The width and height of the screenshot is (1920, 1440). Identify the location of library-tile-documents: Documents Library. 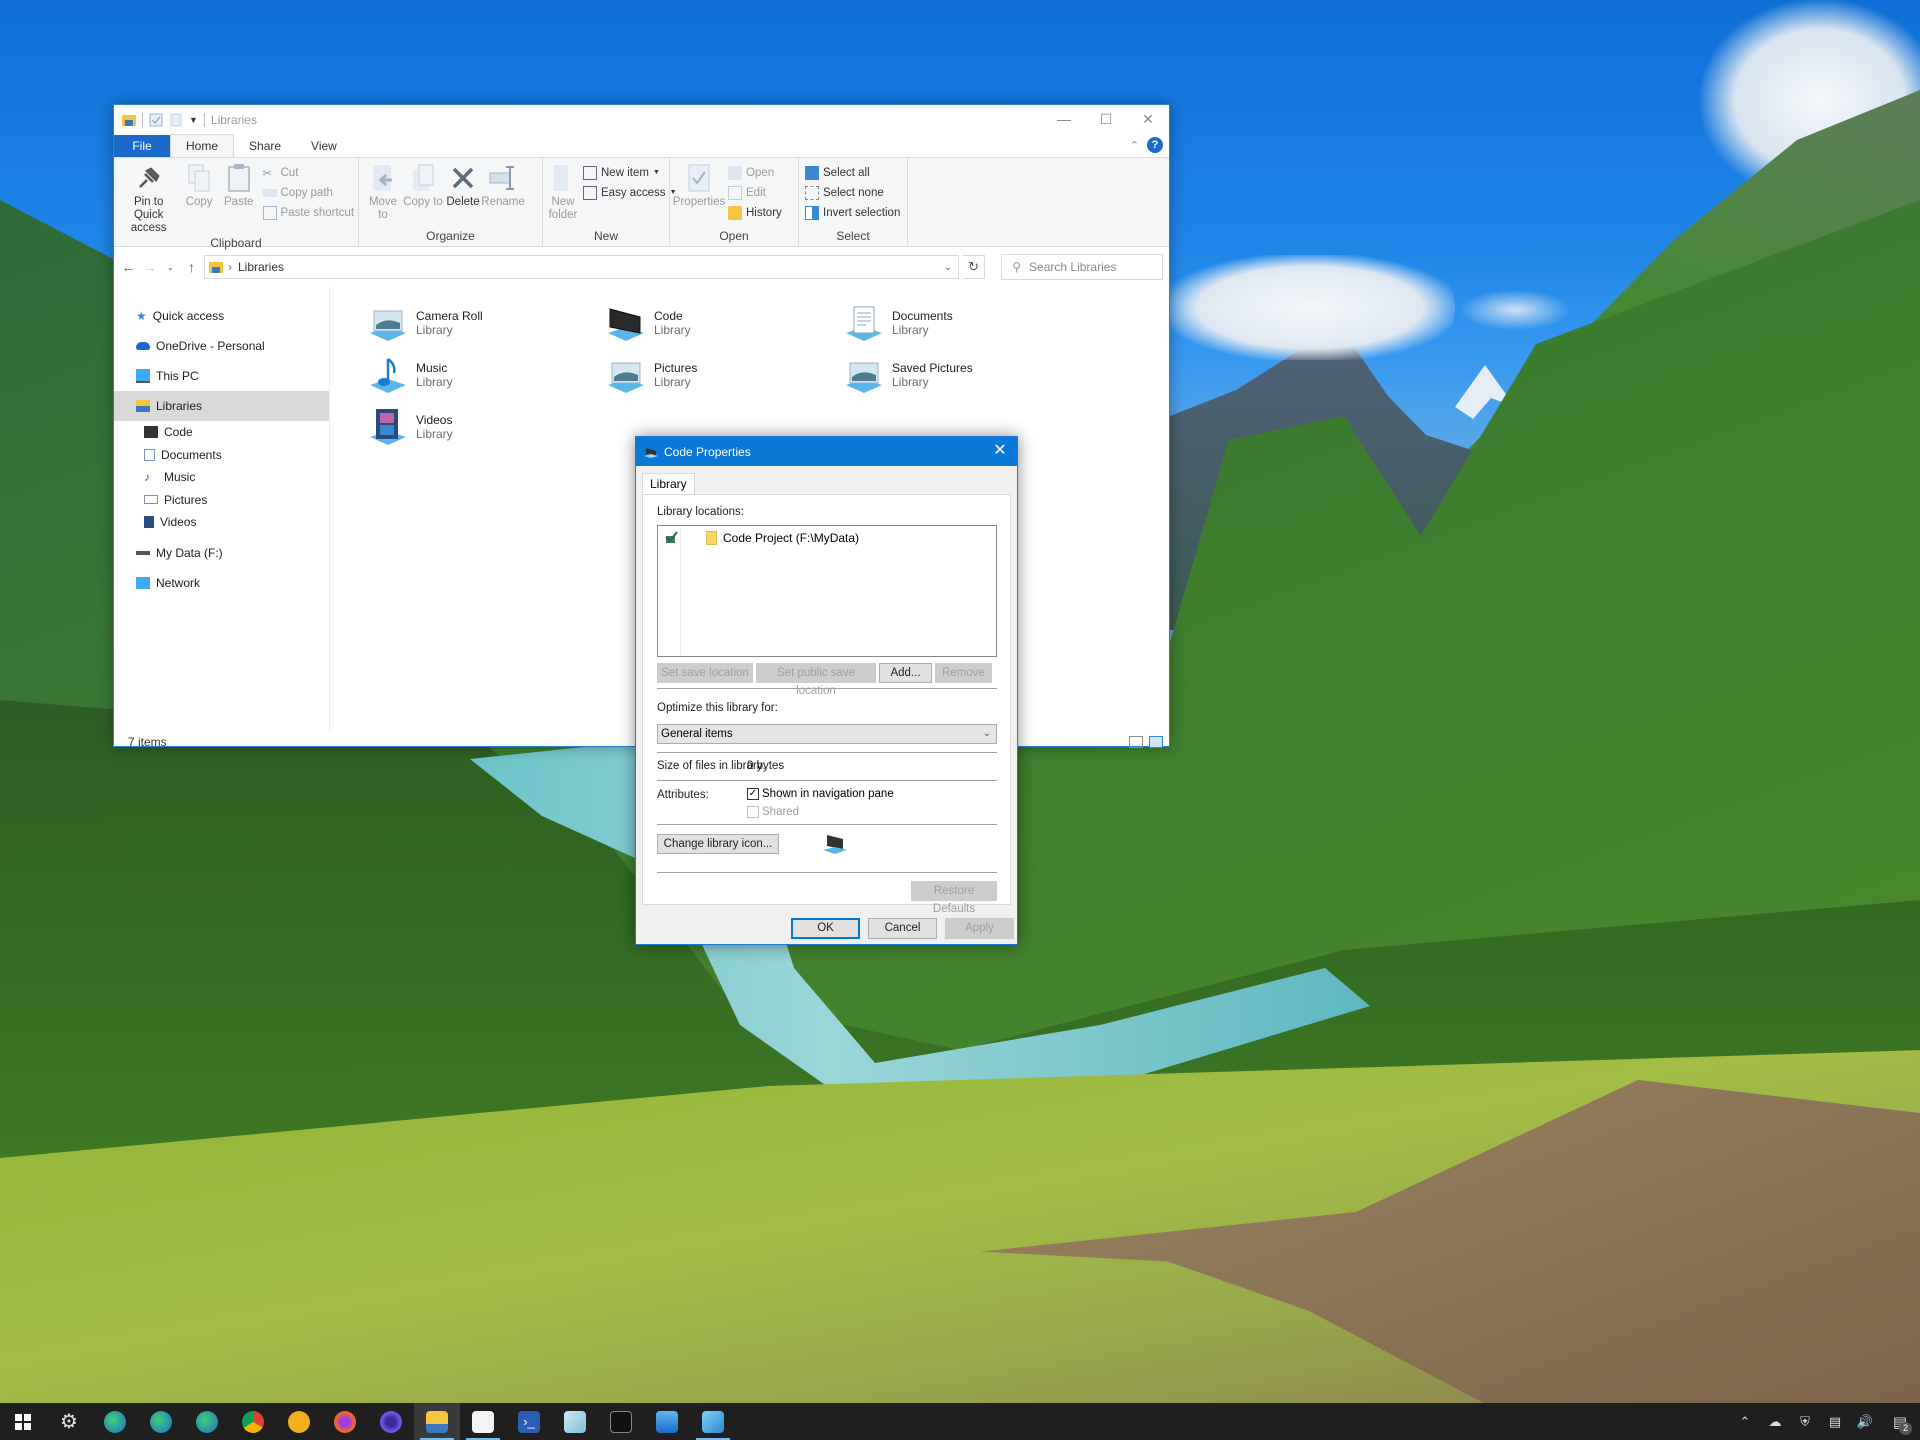
(959, 323).